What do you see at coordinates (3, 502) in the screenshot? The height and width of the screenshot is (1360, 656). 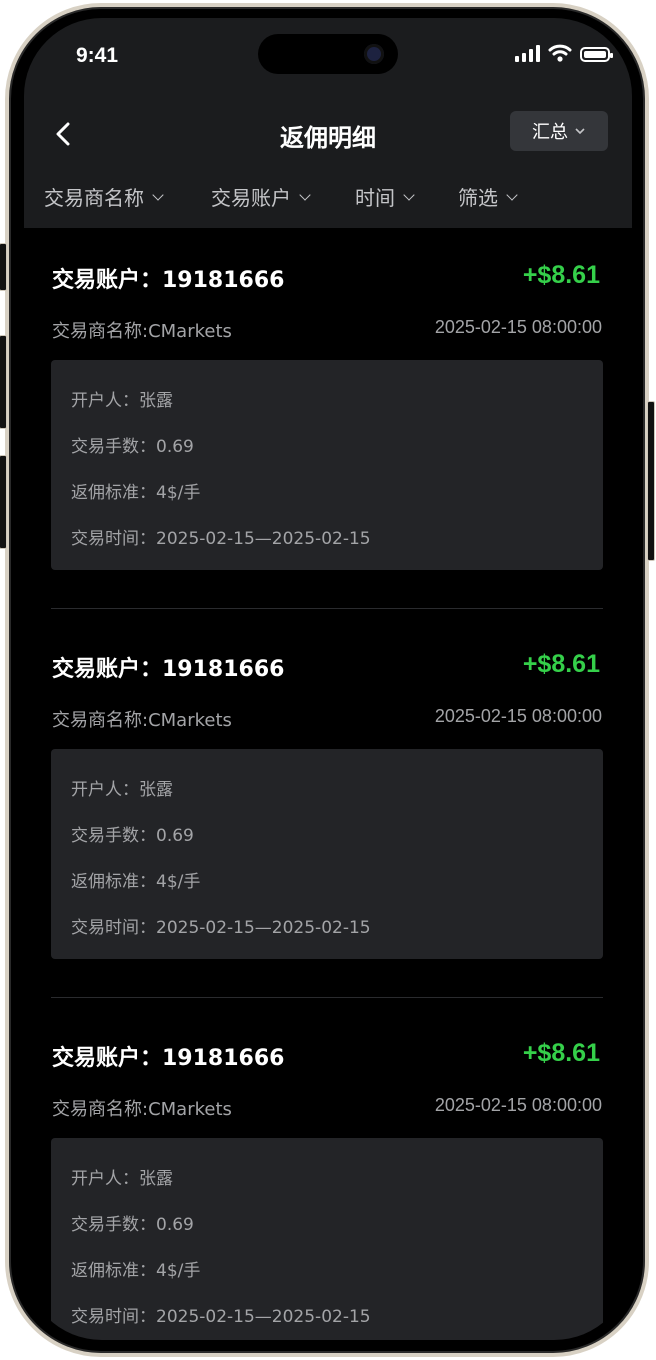 I see `volume-down-button` at bounding box center [3, 502].